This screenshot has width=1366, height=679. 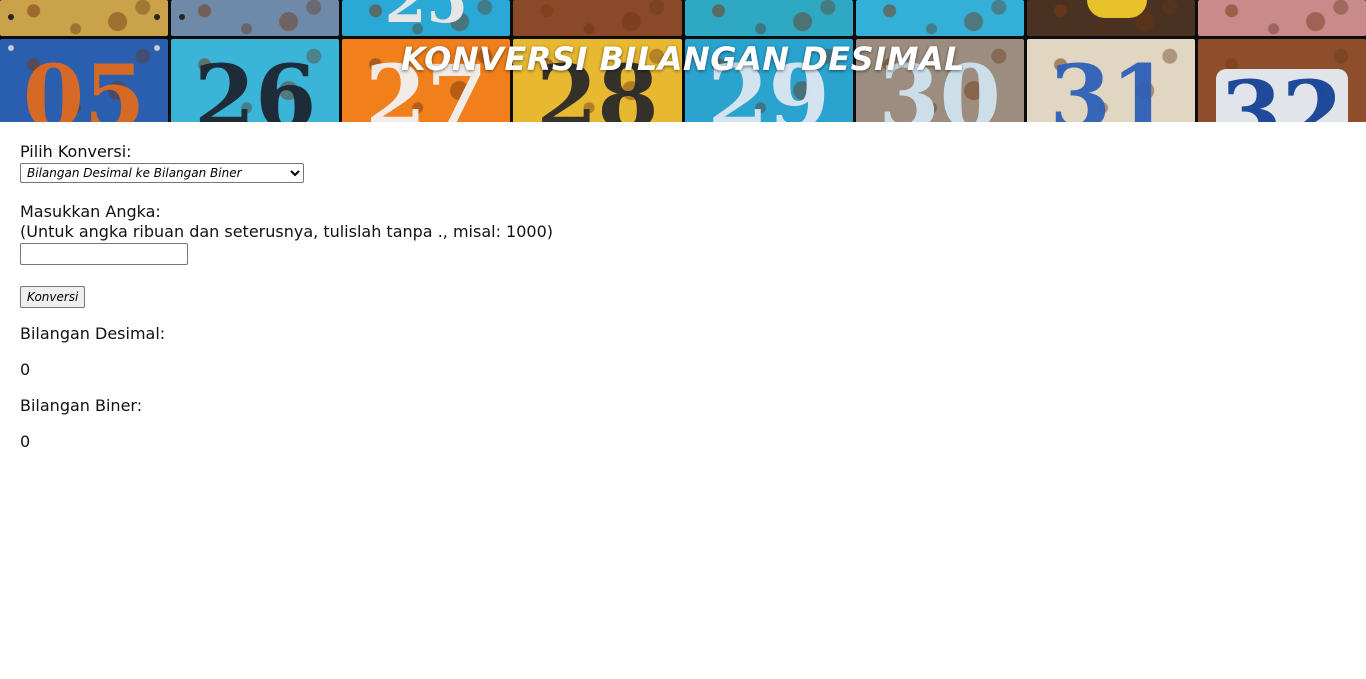 What do you see at coordinates (162, 173) in the screenshot?
I see `conversion-select: Bilangan Desimal ke Bilangan Biner` at bounding box center [162, 173].